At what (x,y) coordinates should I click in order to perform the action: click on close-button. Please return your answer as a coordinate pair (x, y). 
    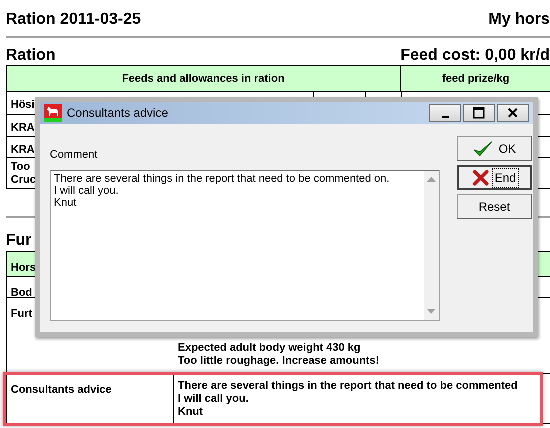
    Looking at the image, I should click on (513, 113).